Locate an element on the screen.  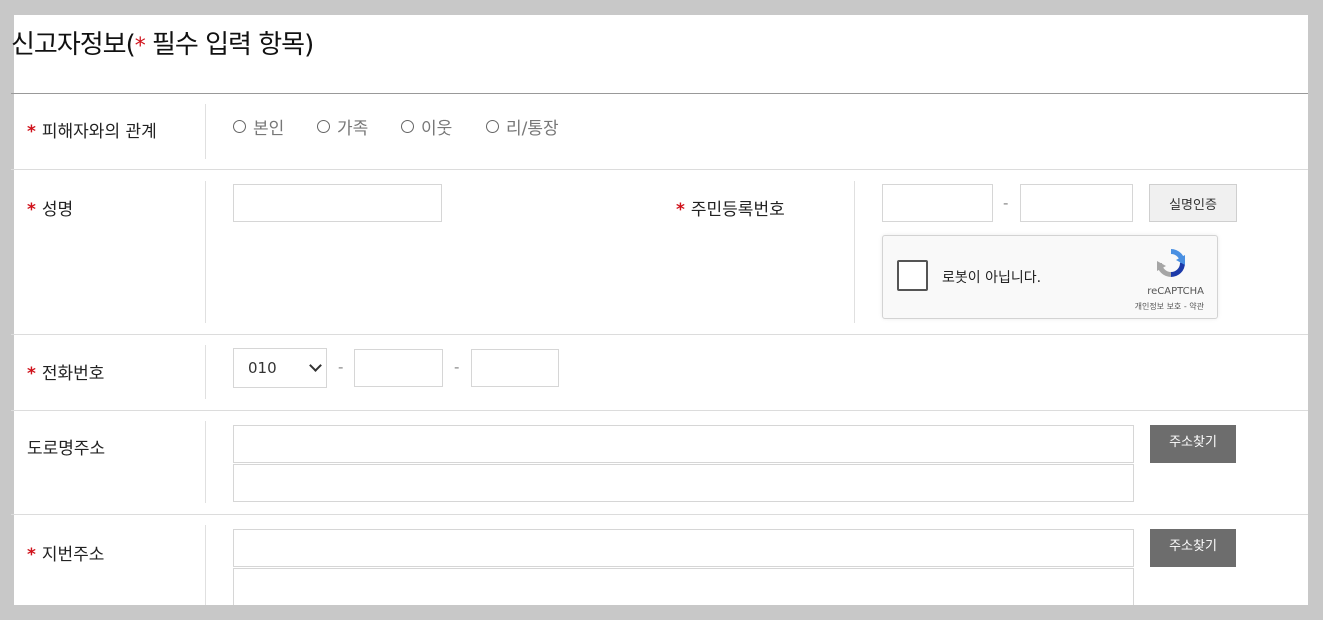
relation-label: * 피해자와의 관계 is located at coordinates (92, 132).